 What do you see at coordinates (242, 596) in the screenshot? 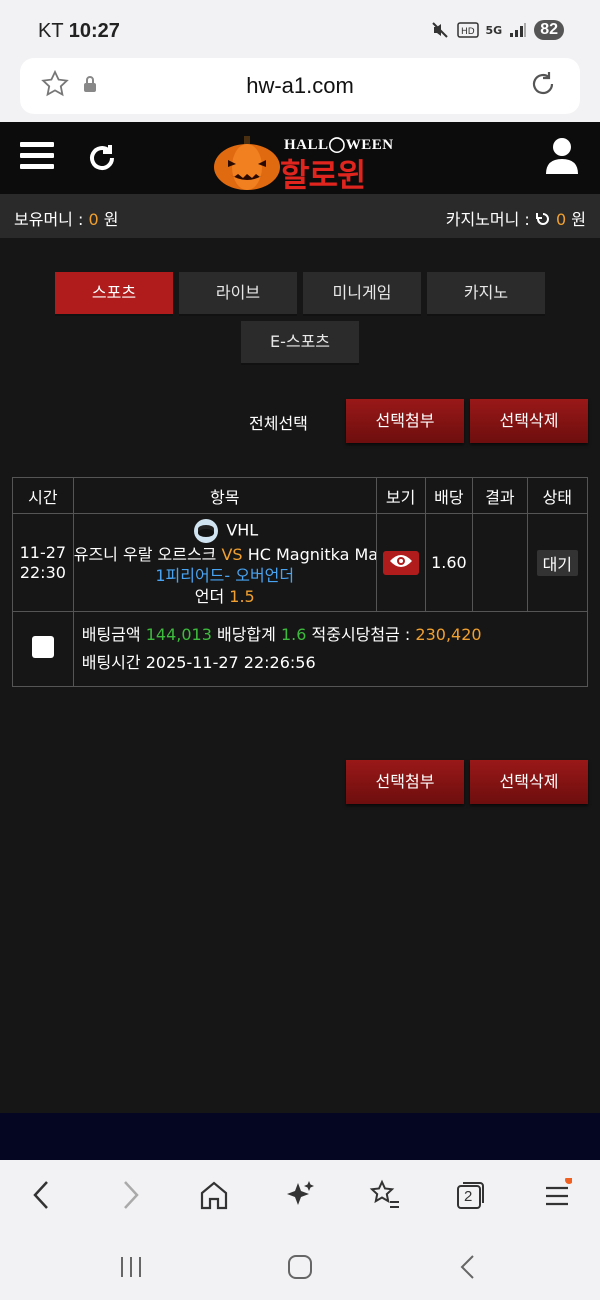
I see `pick-value: 1.5` at bounding box center [242, 596].